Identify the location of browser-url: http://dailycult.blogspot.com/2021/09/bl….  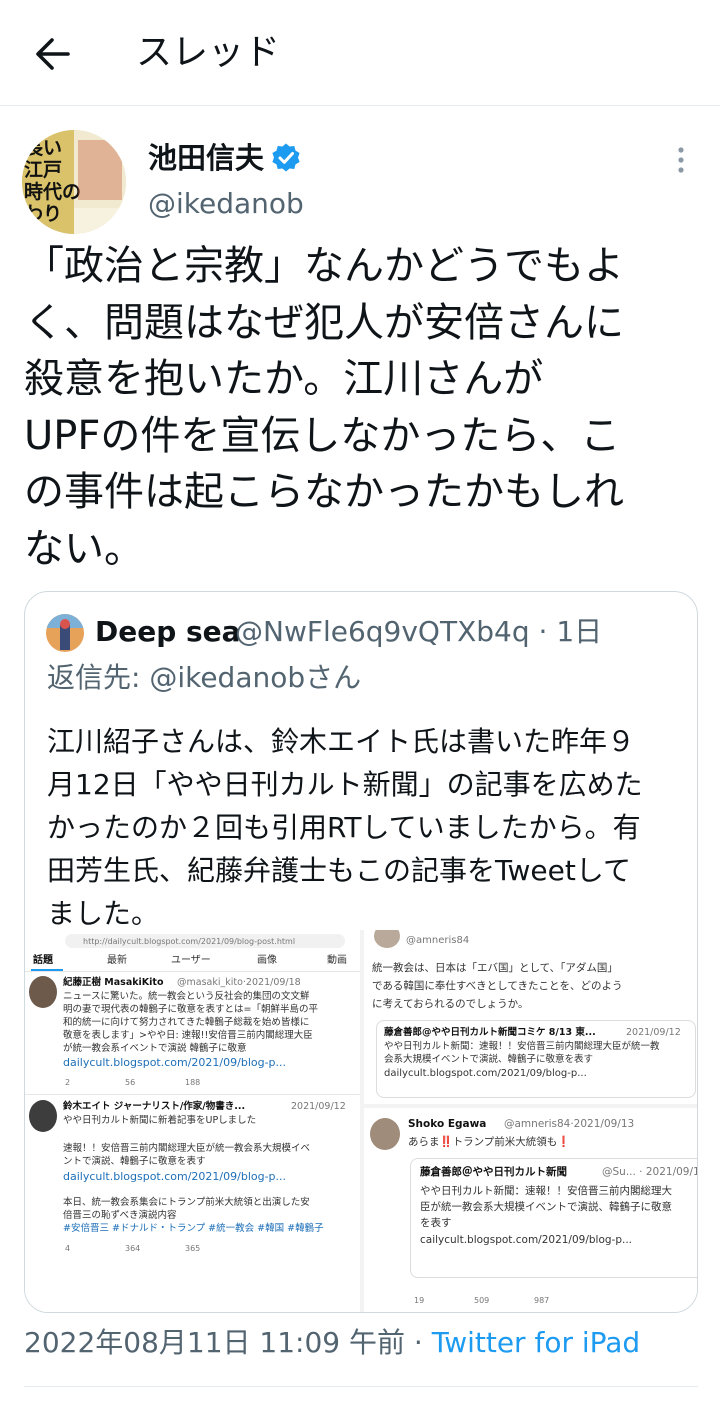
(189, 941).